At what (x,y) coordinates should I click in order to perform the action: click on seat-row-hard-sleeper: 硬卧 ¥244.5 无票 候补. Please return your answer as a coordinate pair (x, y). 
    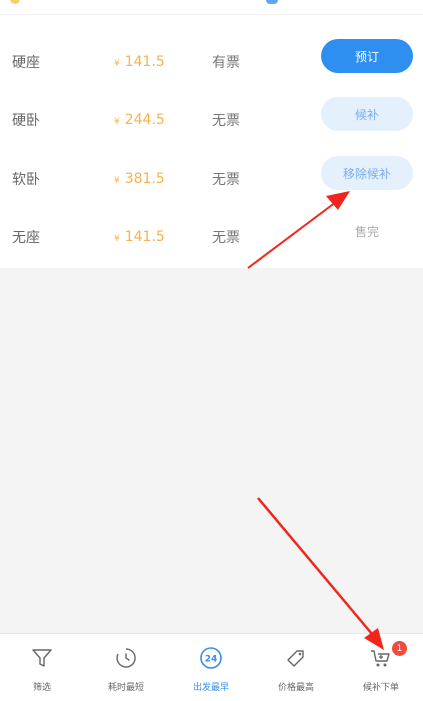
    Looking at the image, I should click on (211, 121).